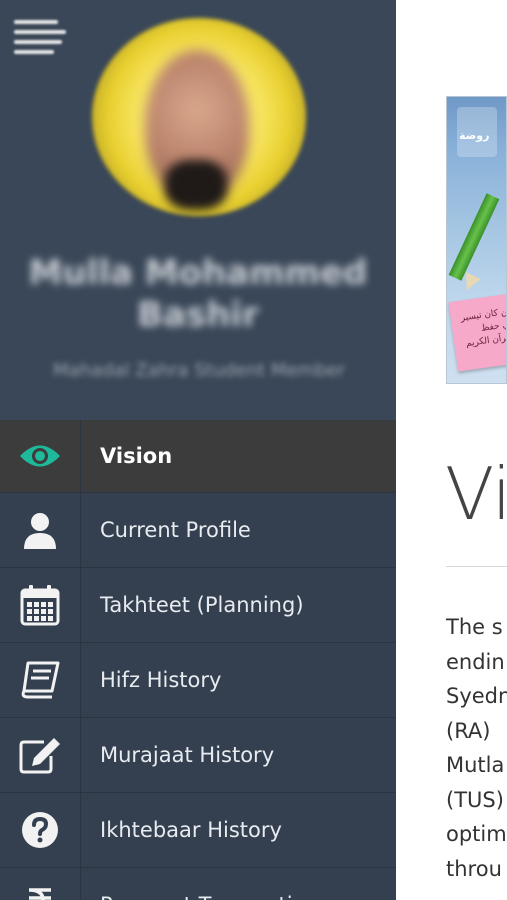 Image resolution: width=507 pixels, height=900 pixels. Describe the element at coordinates (474, 237) in the screenshot. I see `pencil-graphic` at that location.